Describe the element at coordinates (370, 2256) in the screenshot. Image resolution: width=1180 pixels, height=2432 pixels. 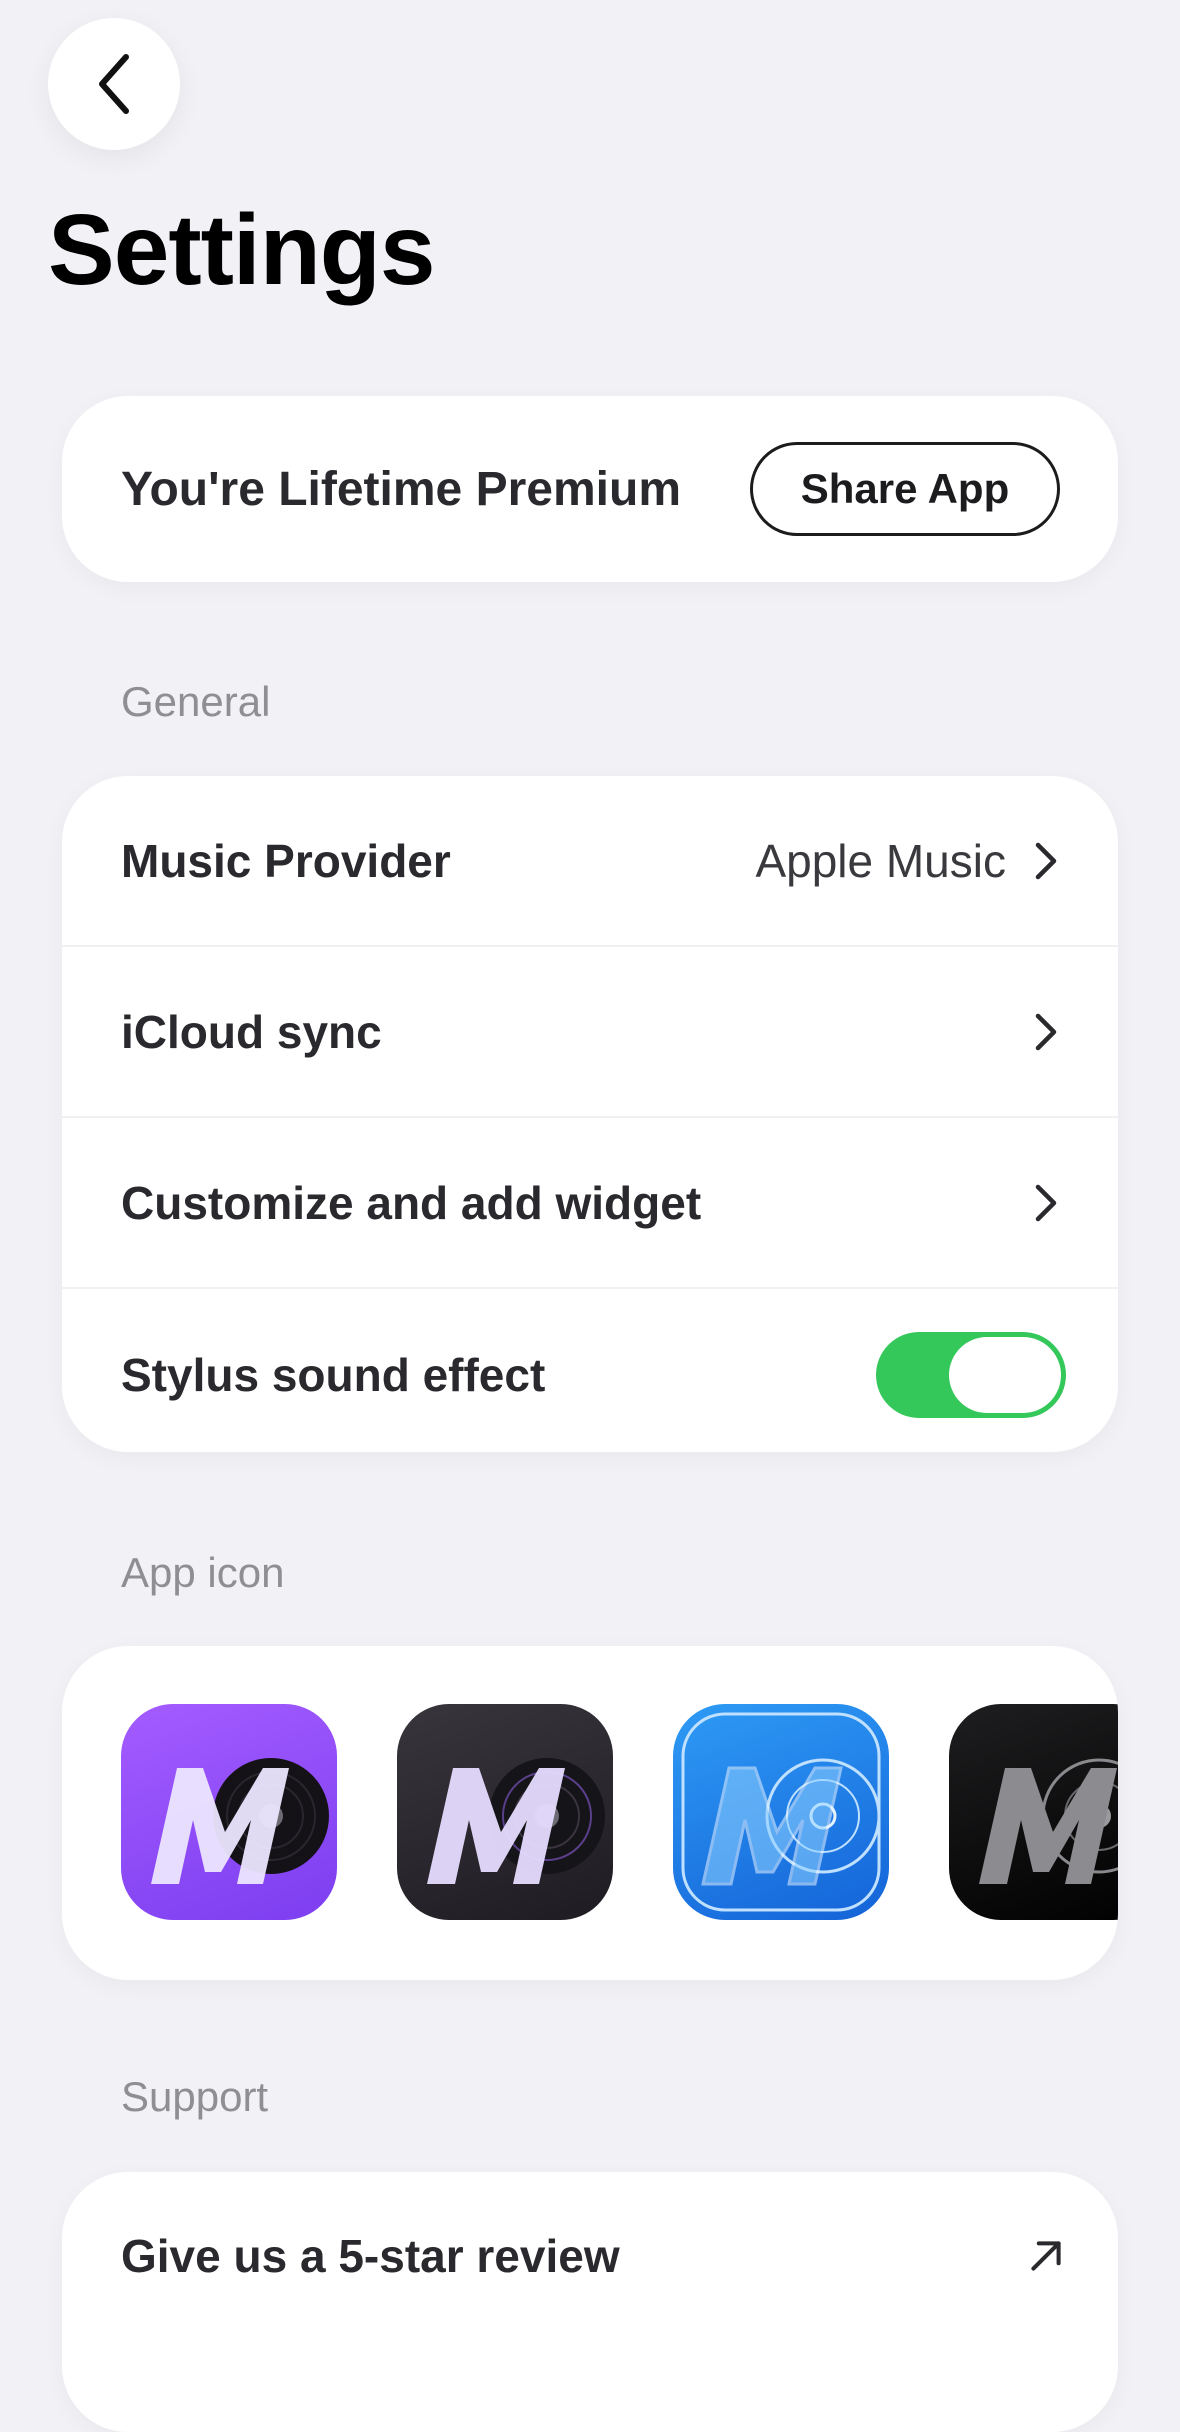
I see `row-label: Give us a 5-star review` at that location.